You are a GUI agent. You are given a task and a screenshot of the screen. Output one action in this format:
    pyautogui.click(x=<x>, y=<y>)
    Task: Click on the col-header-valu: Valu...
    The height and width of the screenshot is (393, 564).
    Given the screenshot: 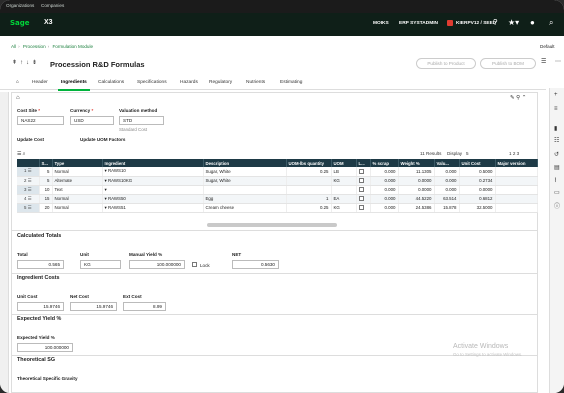 What is the action you would take?
    pyautogui.click(x=447, y=163)
    